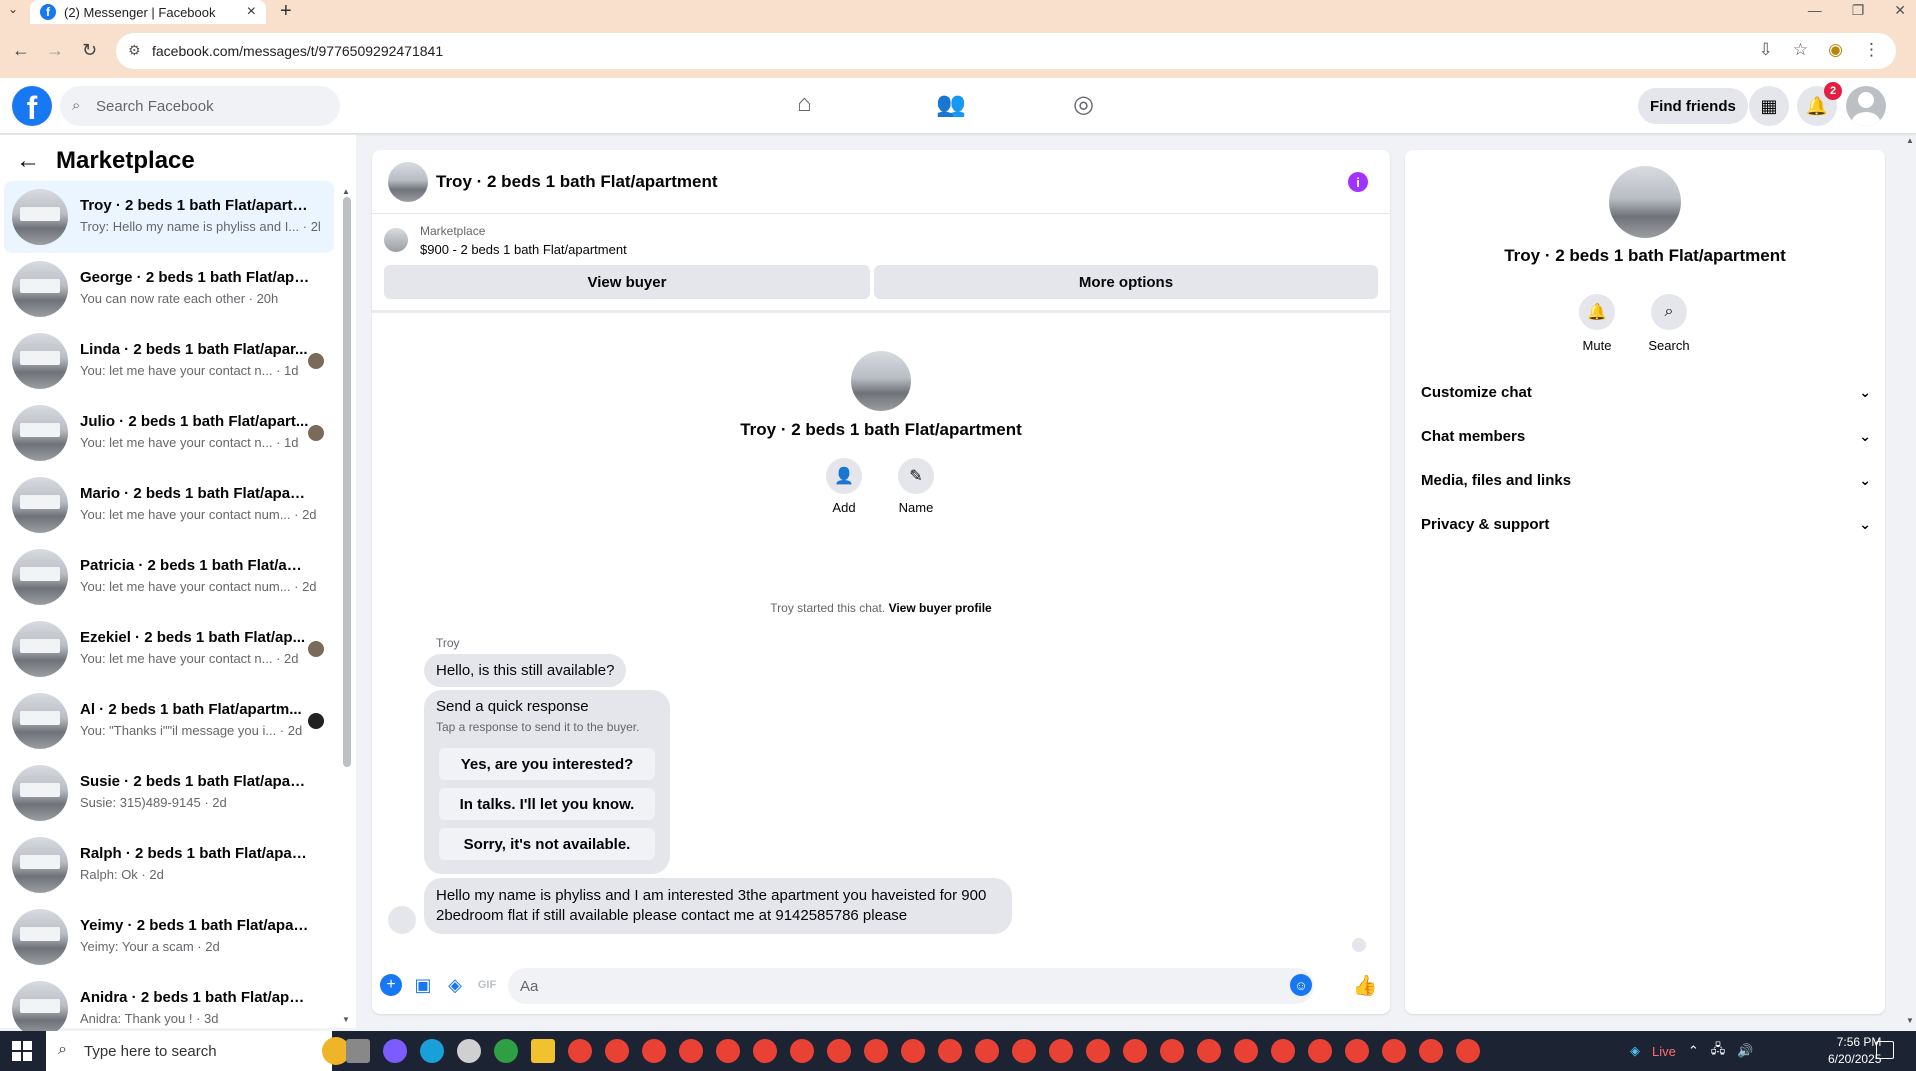 The height and width of the screenshot is (1071, 1916). I want to click on volume-icon: 🔊, so click(1745, 1051).